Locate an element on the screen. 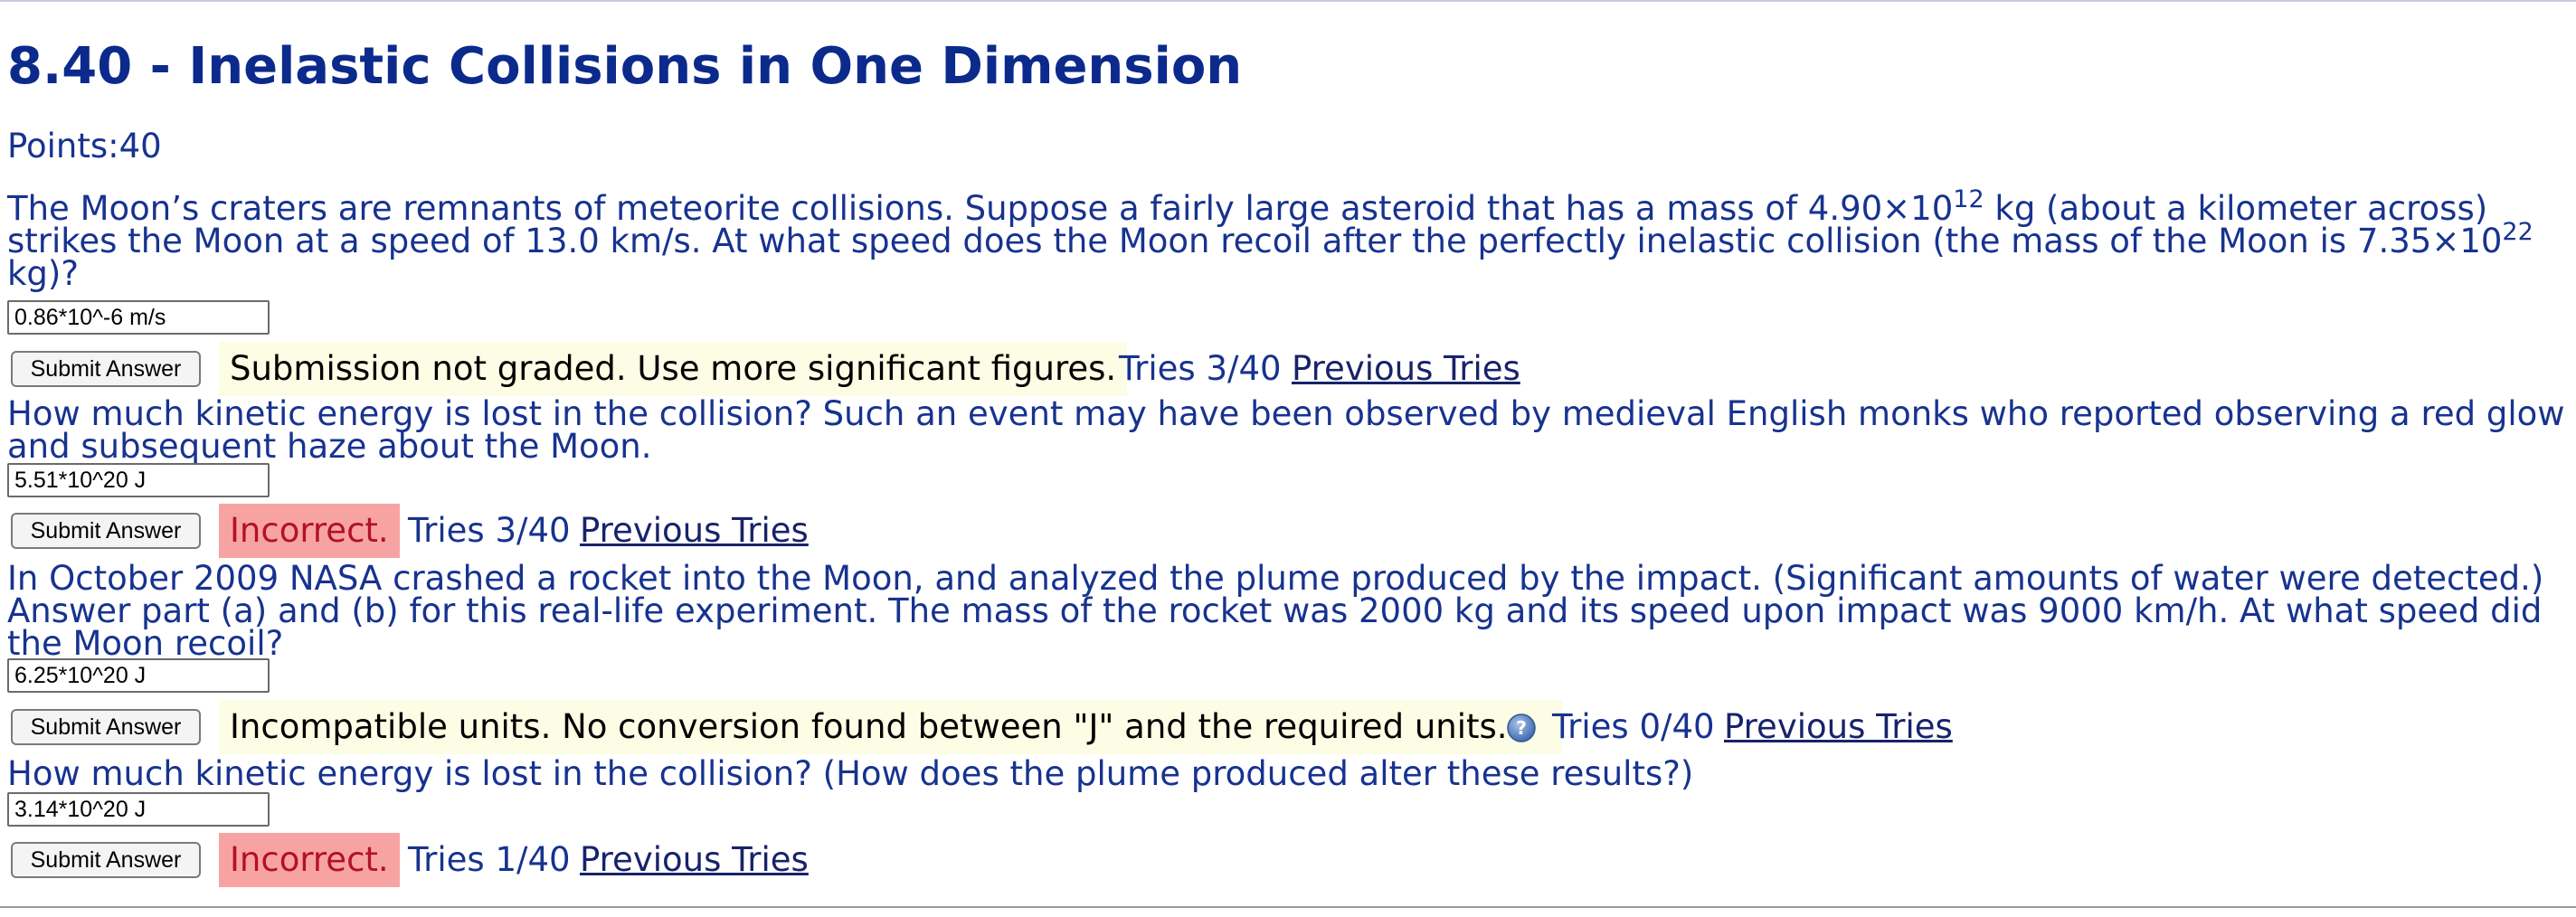  points-label: Points: is located at coordinates (63, 146).